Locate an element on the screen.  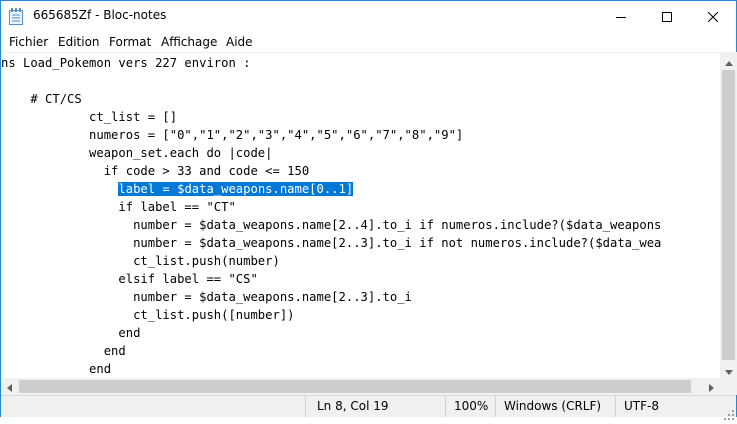
vertical-scrollbar is located at coordinates (728, 215).